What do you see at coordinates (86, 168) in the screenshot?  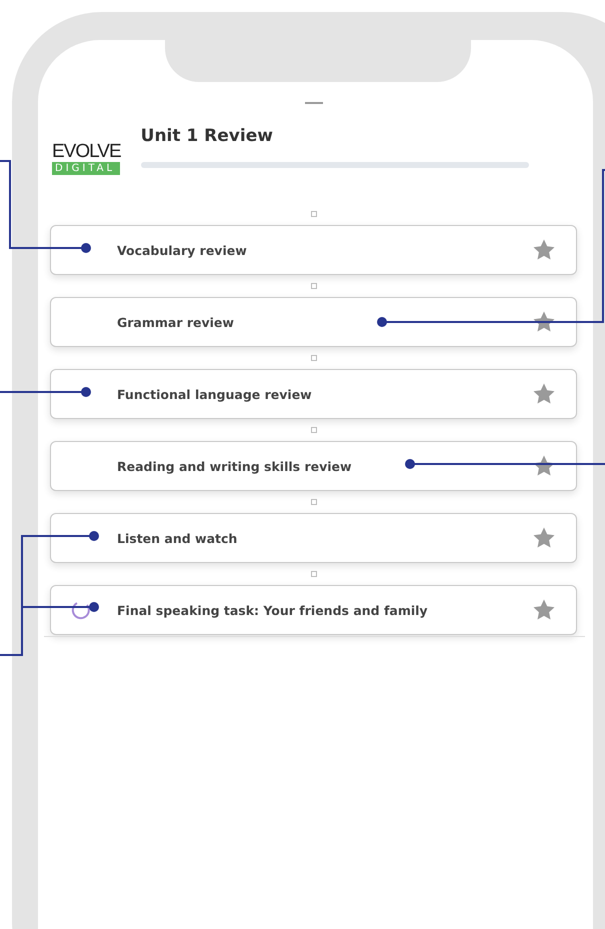 I see `logo-badge: DIGITAL` at bounding box center [86, 168].